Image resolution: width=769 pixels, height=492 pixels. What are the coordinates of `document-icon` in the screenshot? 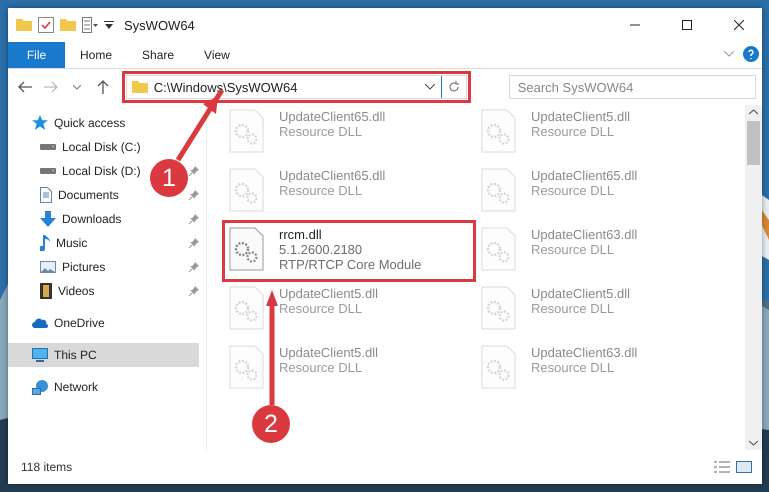 It's located at (46, 195).